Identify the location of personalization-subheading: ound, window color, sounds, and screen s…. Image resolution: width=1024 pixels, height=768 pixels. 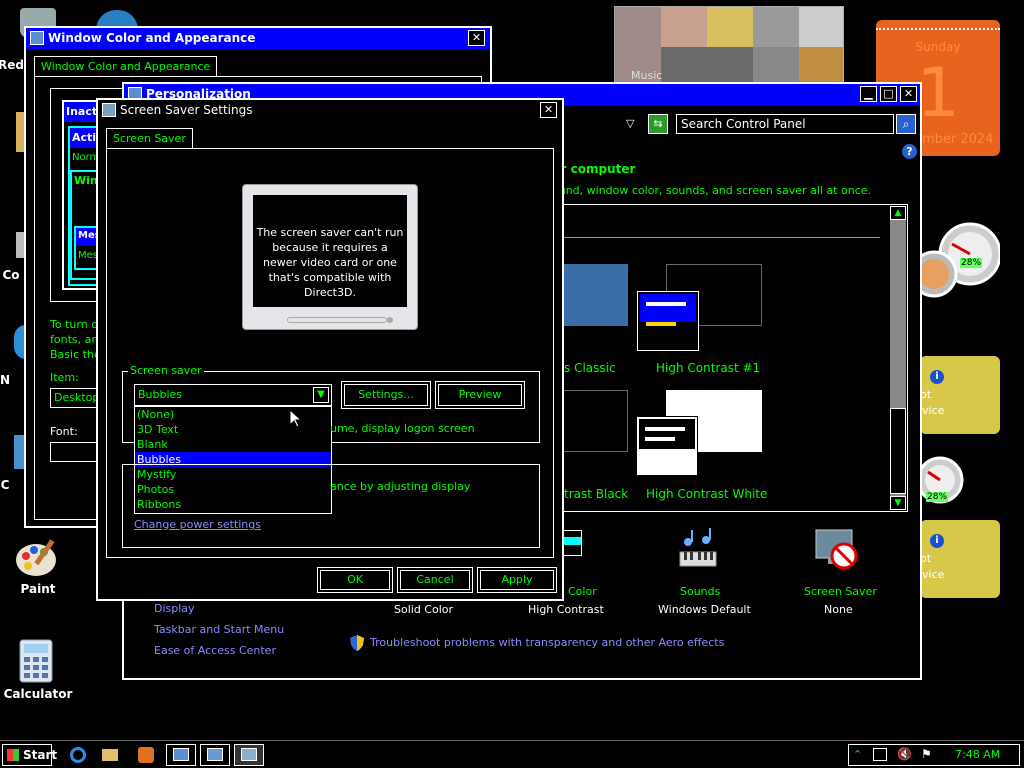
(712, 190).